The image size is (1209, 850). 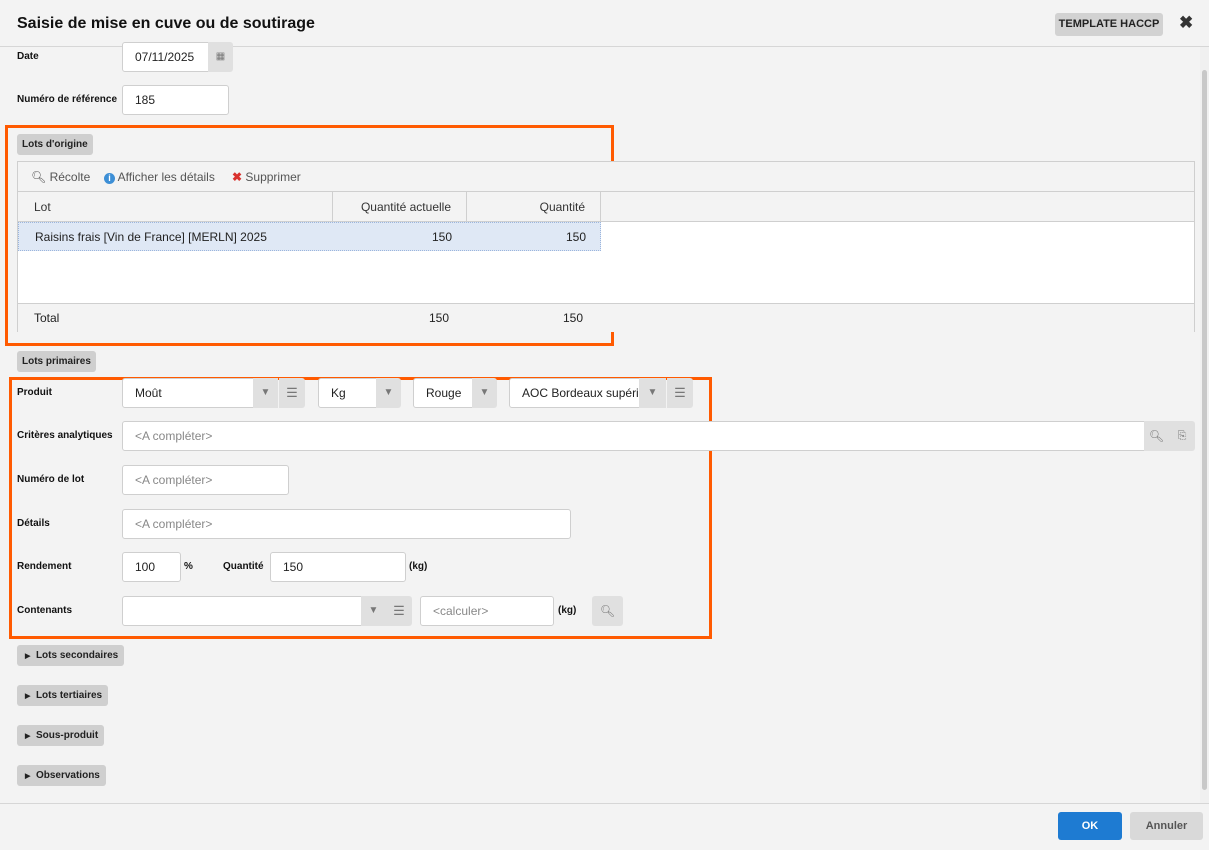 I want to click on paste-icon: ⎘, so click(x=1182, y=436).